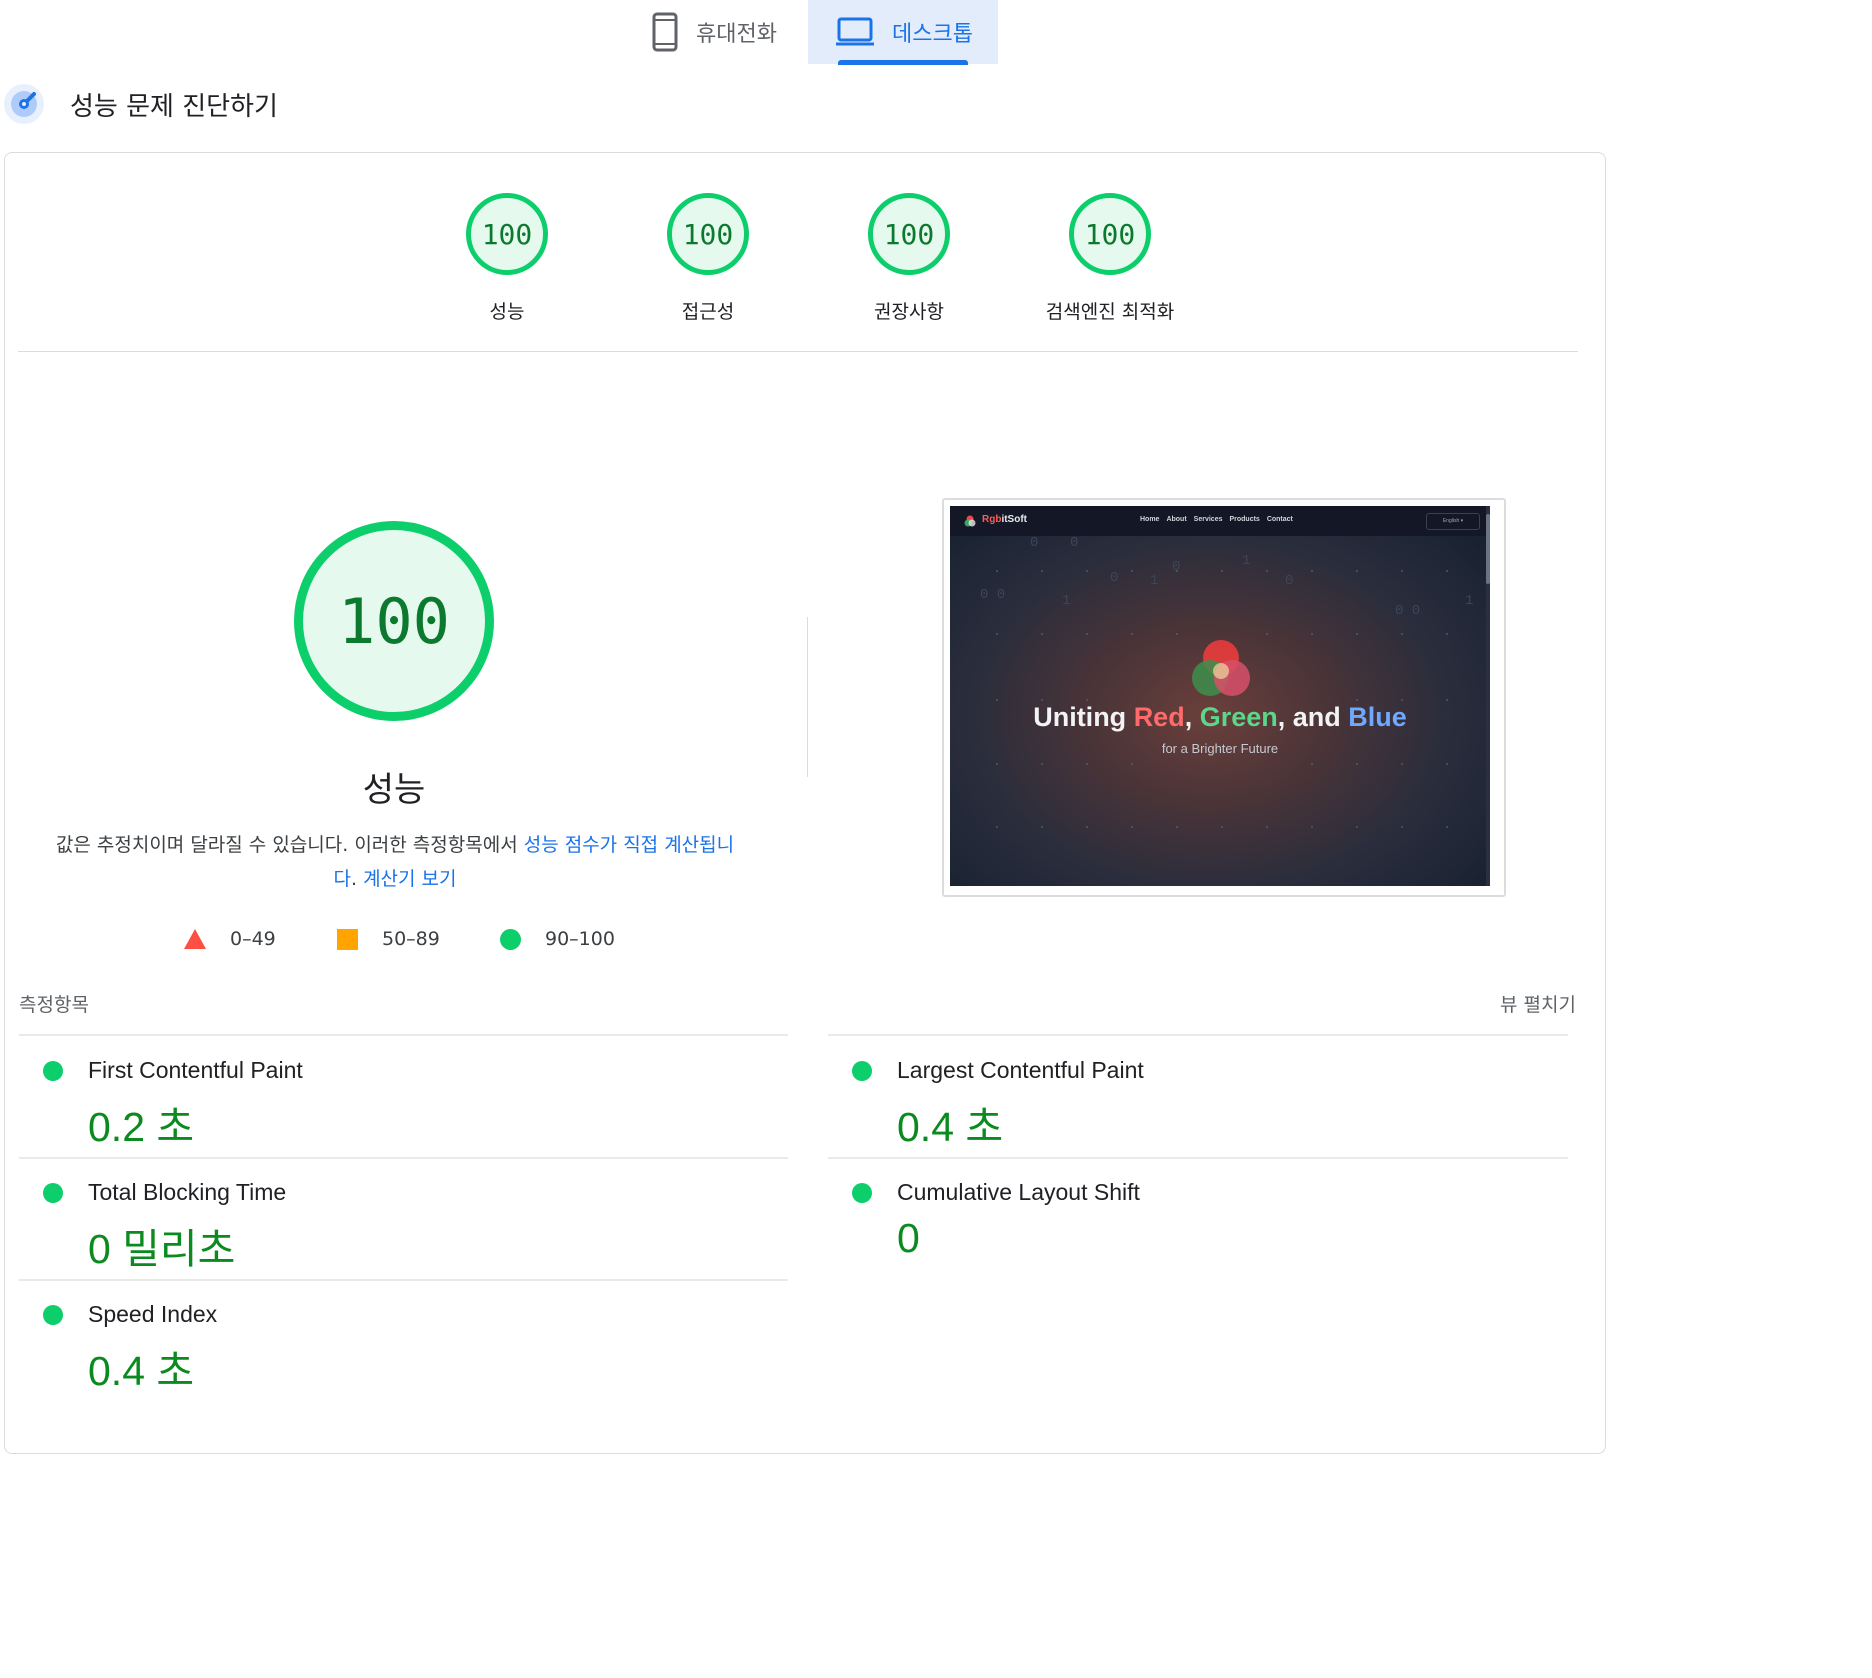 Image resolution: width=1872 pixels, height=1678 pixels. Describe the element at coordinates (665, 32) in the screenshot. I see `smartphone-icon` at that location.